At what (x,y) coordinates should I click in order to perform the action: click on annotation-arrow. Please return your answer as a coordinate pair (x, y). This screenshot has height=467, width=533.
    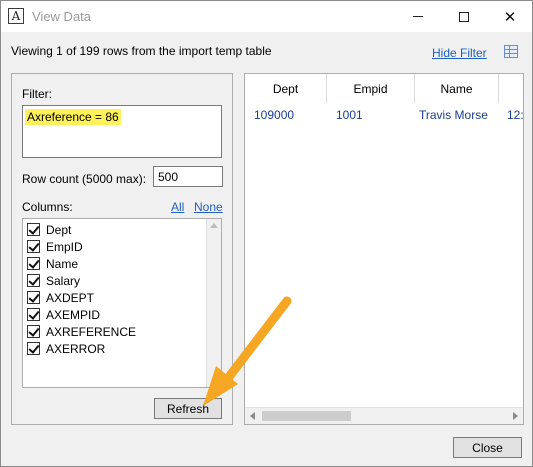
    Looking at the image, I should click on (247, 351).